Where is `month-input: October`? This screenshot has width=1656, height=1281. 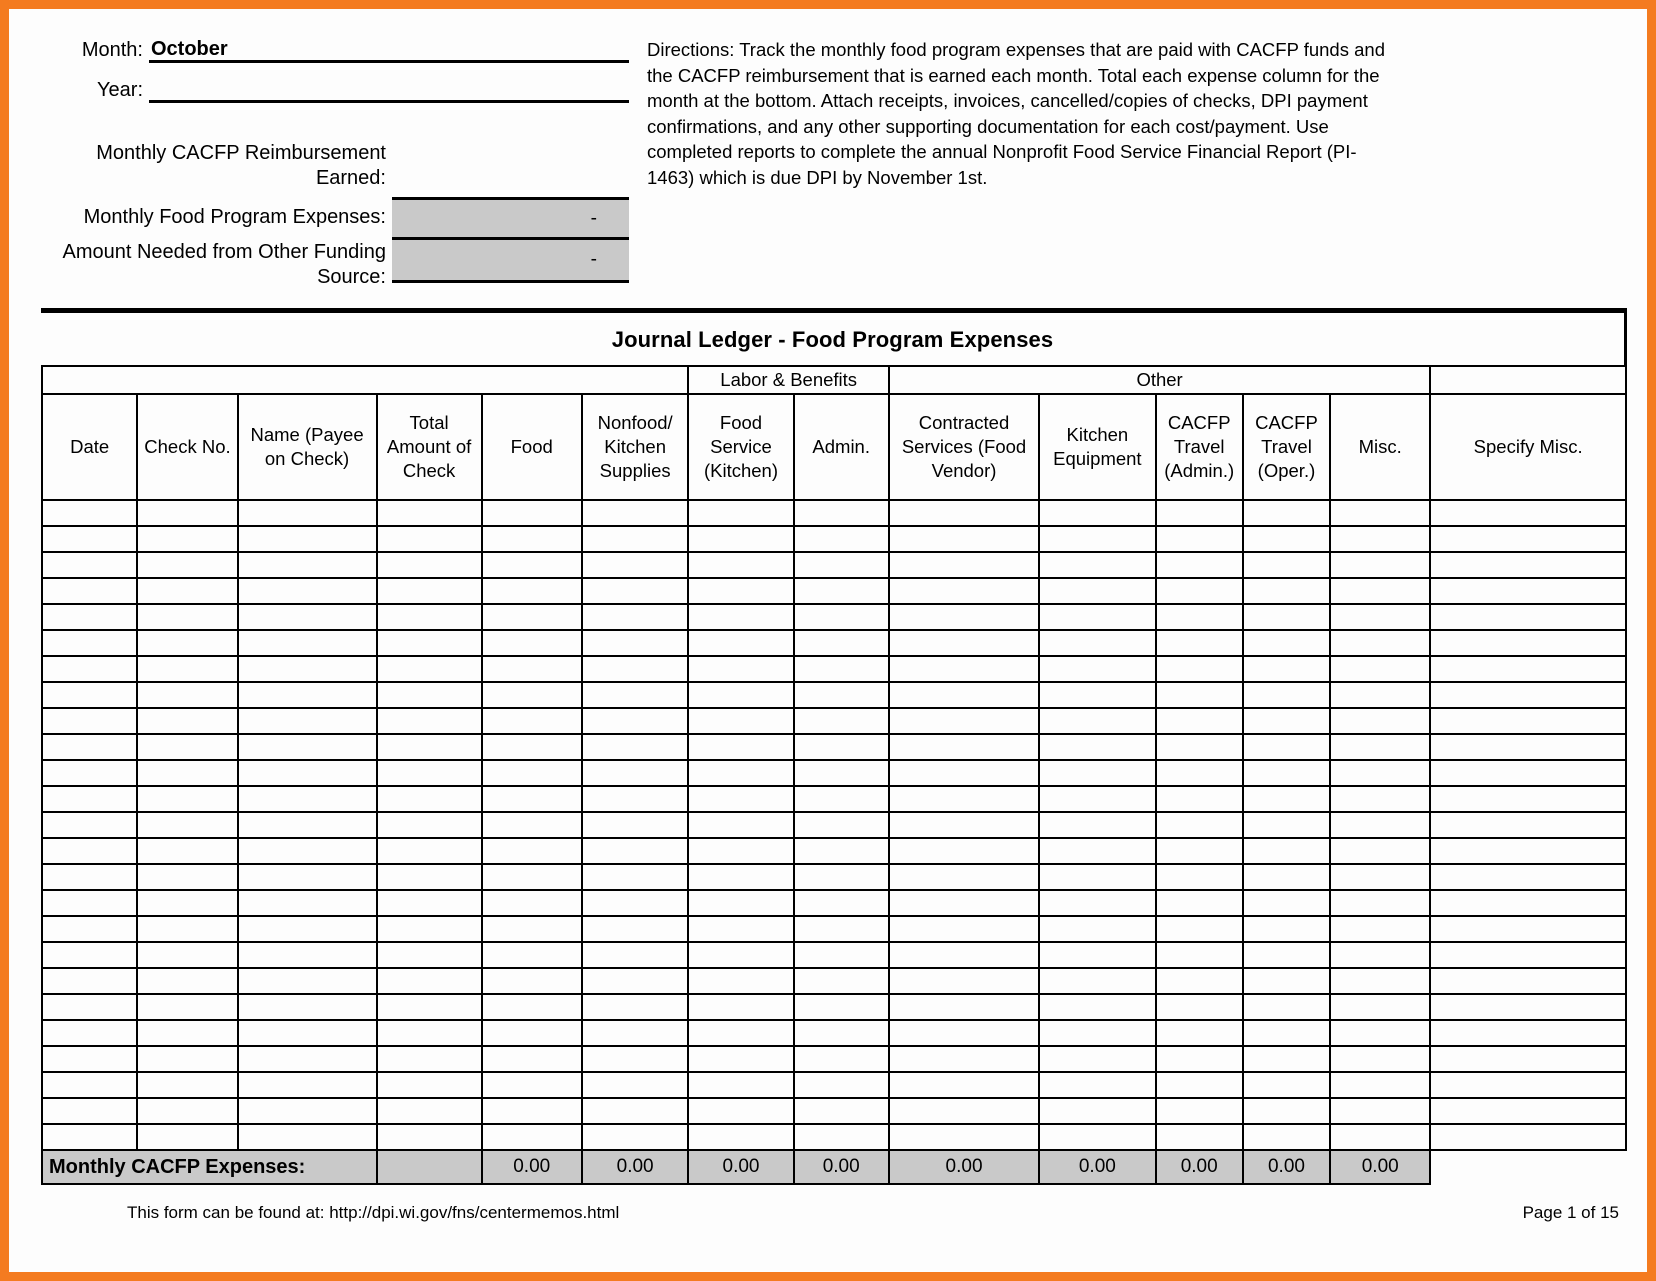 month-input: October is located at coordinates (389, 50).